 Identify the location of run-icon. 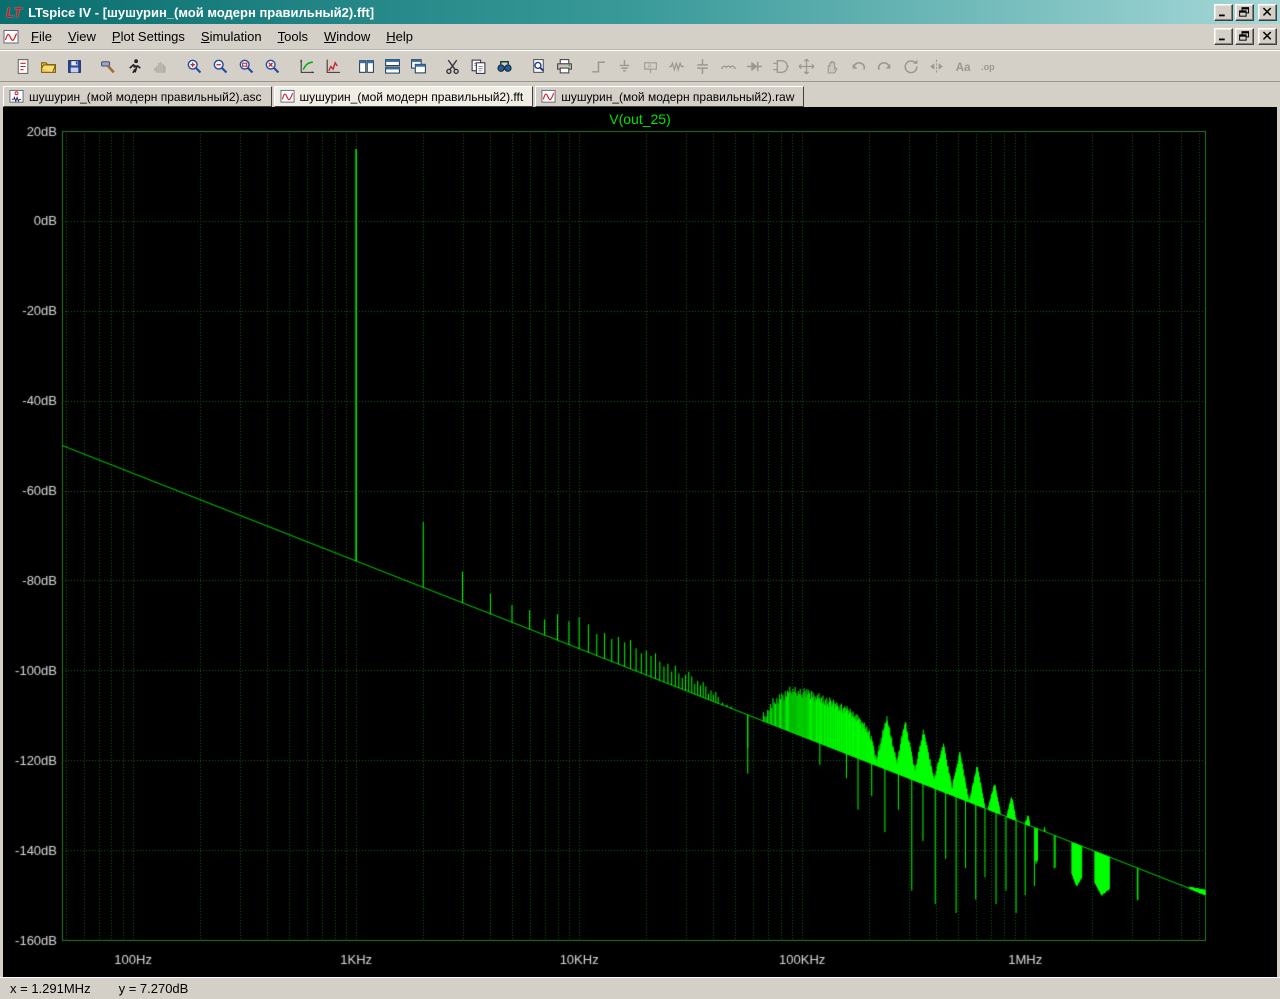
(134, 66).